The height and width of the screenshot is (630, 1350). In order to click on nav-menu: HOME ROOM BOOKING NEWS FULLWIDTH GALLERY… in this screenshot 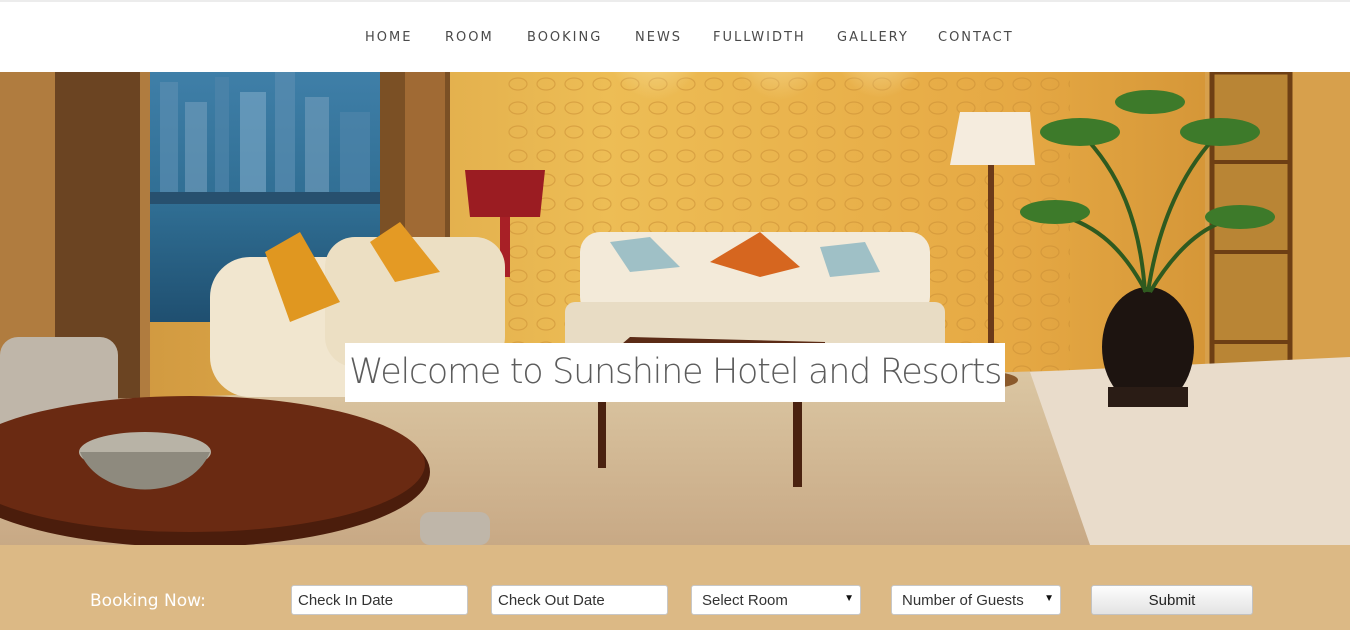, I will do `click(675, 37)`.